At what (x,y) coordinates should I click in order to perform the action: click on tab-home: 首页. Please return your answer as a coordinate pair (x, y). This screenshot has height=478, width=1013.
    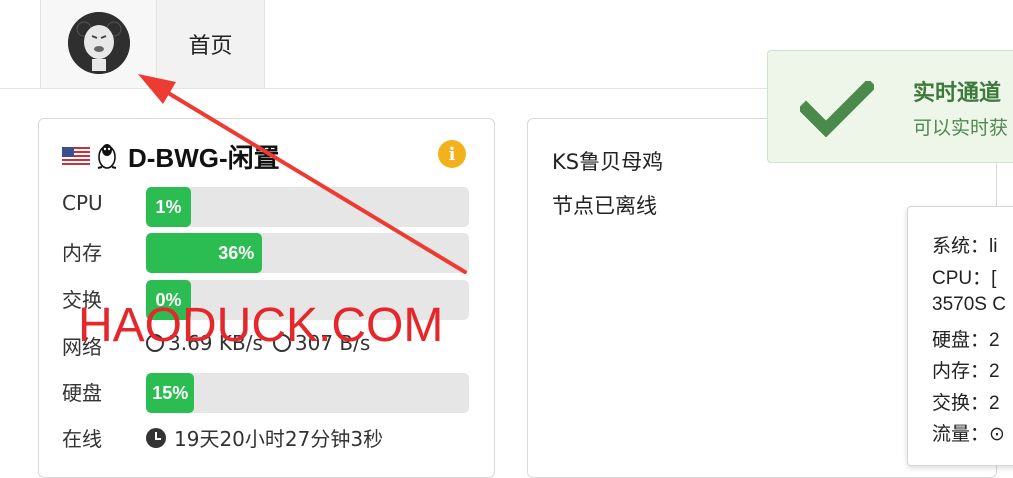
    Looking at the image, I should click on (211, 44).